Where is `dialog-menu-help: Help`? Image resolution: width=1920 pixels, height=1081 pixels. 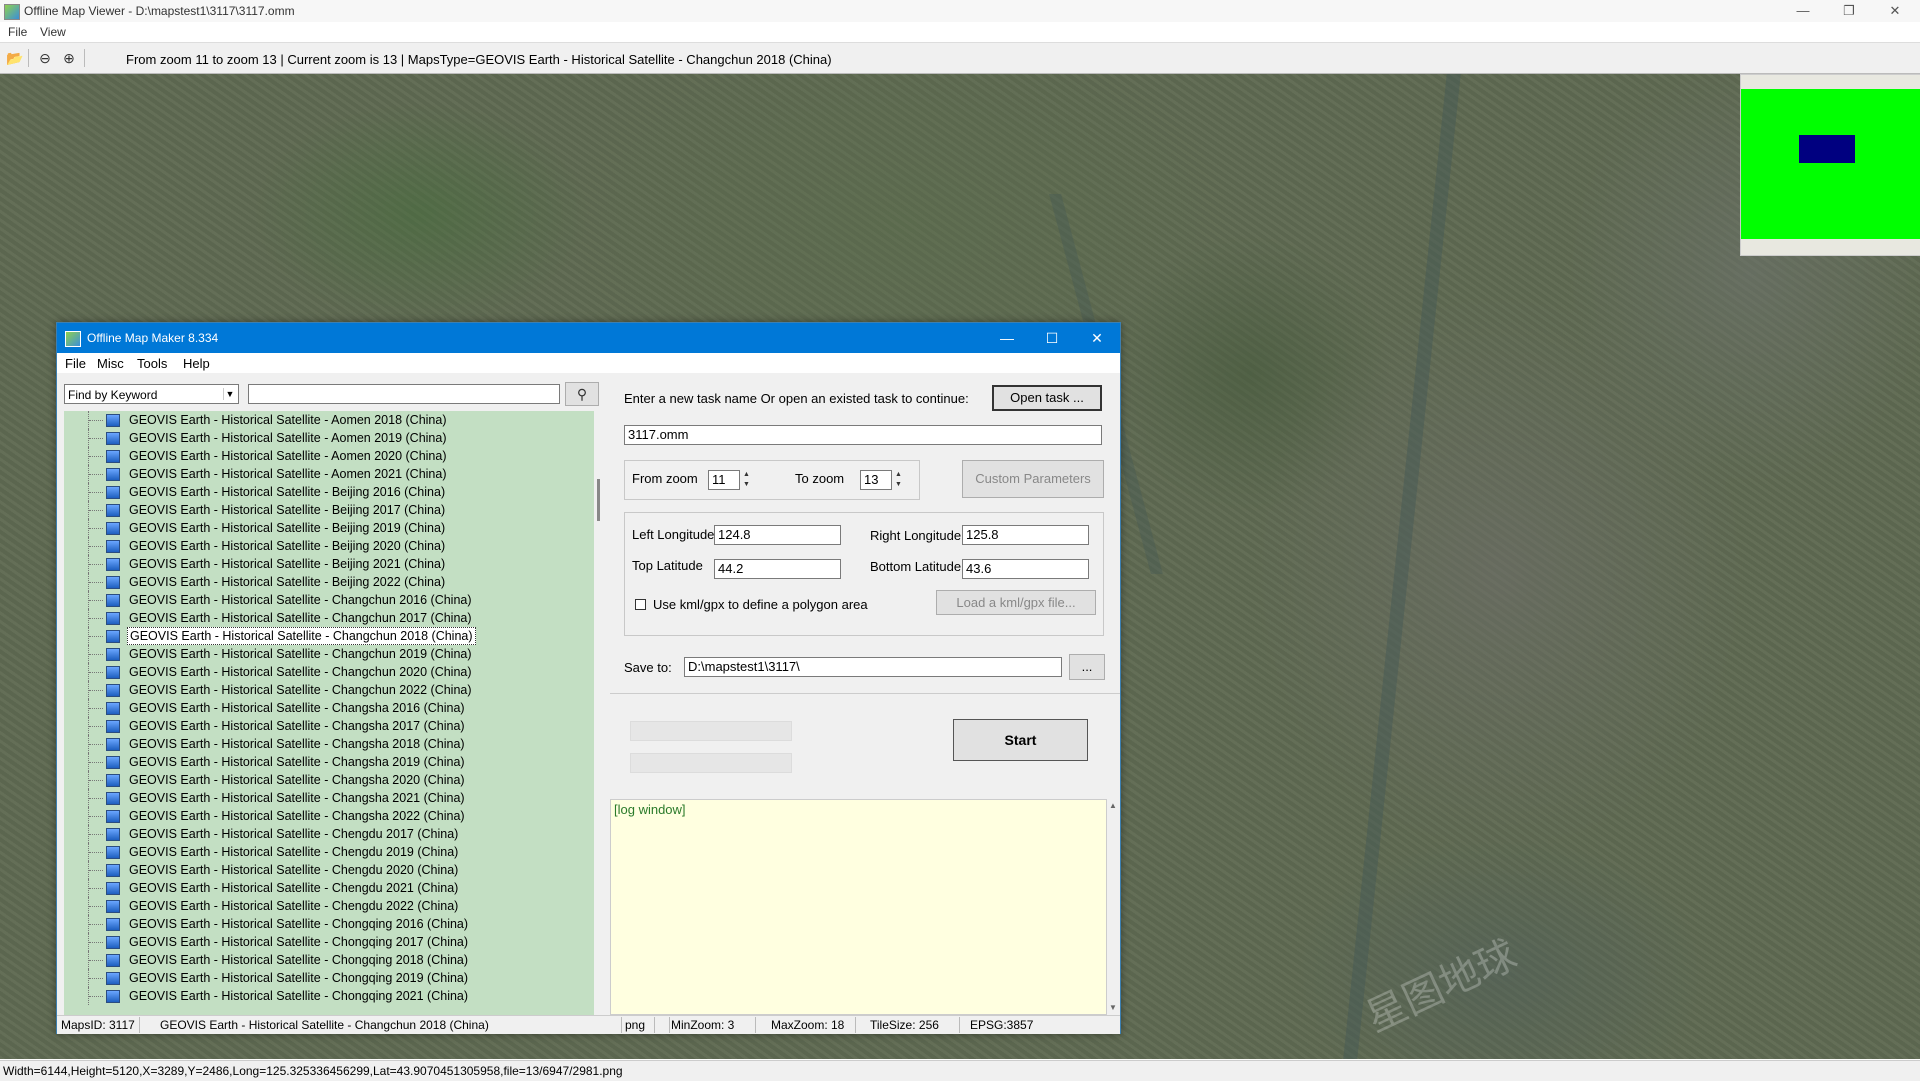 dialog-menu-help: Help is located at coordinates (196, 363).